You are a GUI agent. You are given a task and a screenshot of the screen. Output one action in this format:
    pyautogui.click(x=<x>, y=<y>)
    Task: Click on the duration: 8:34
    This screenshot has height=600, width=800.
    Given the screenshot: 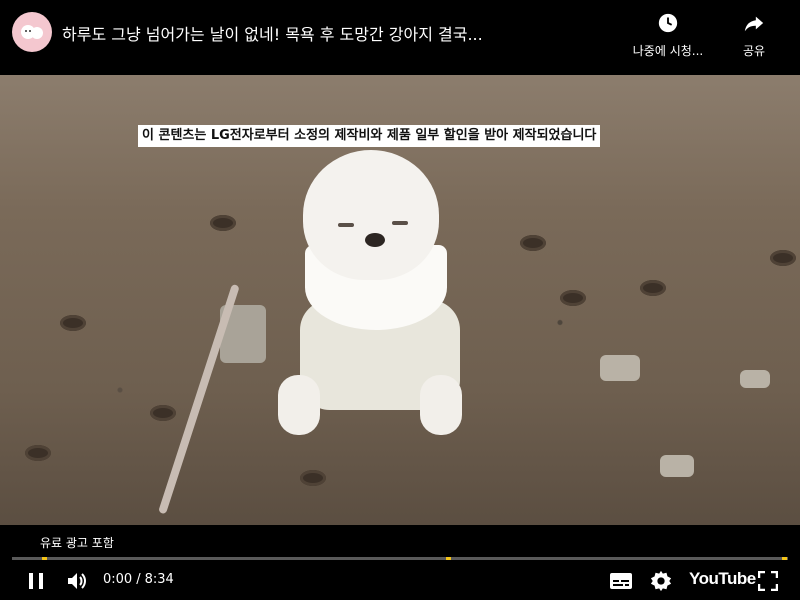 What is the action you would take?
    pyautogui.click(x=159, y=579)
    